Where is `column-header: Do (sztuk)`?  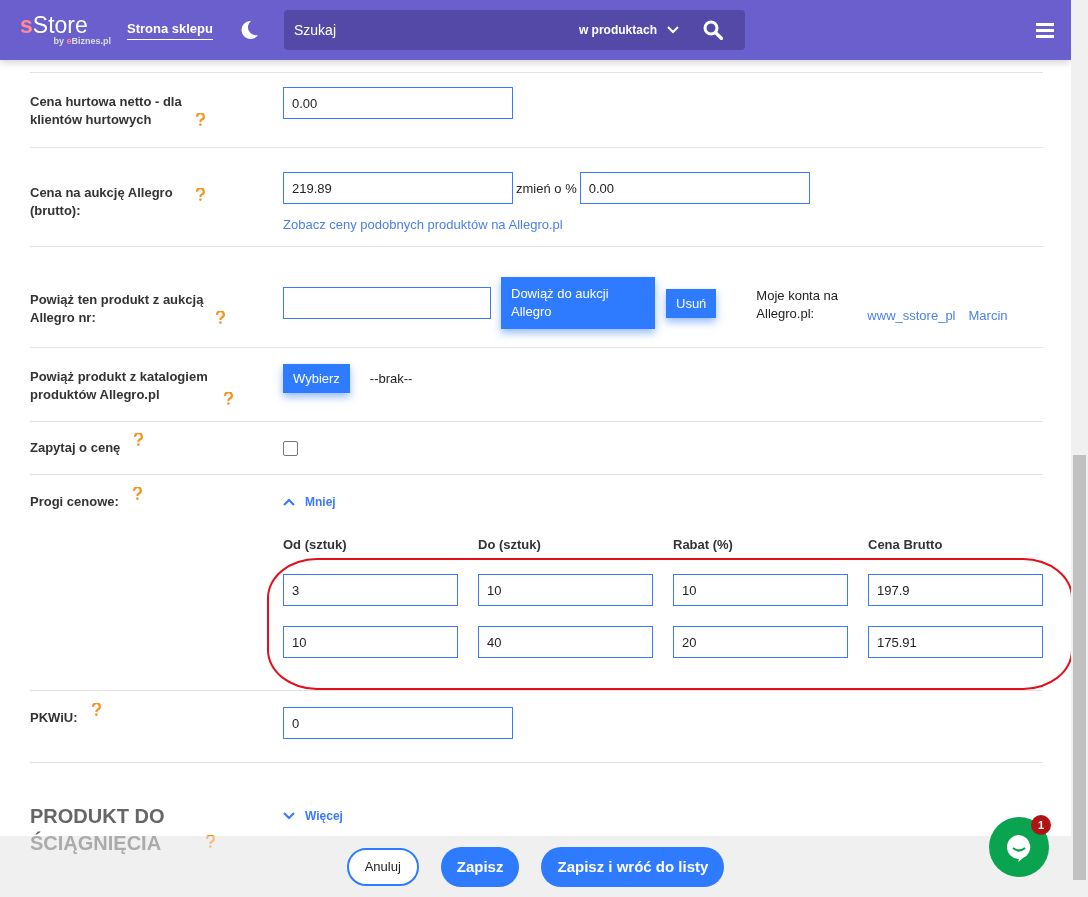
column-header: Do (sztuk) is located at coordinates (510, 544).